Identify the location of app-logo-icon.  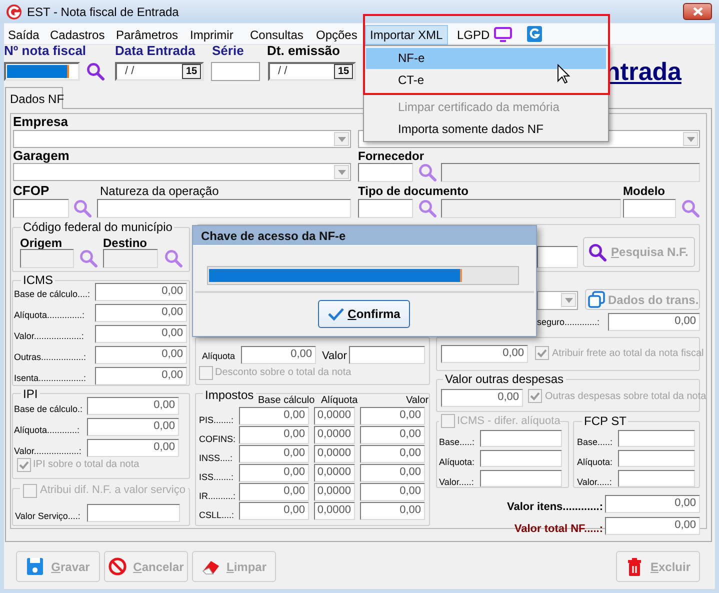
(14, 12).